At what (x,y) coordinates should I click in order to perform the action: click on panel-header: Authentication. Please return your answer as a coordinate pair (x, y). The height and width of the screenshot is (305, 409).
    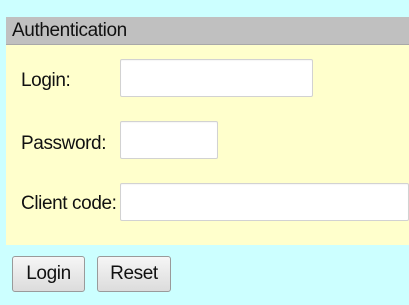
    Looking at the image, I should click on (207, 31).